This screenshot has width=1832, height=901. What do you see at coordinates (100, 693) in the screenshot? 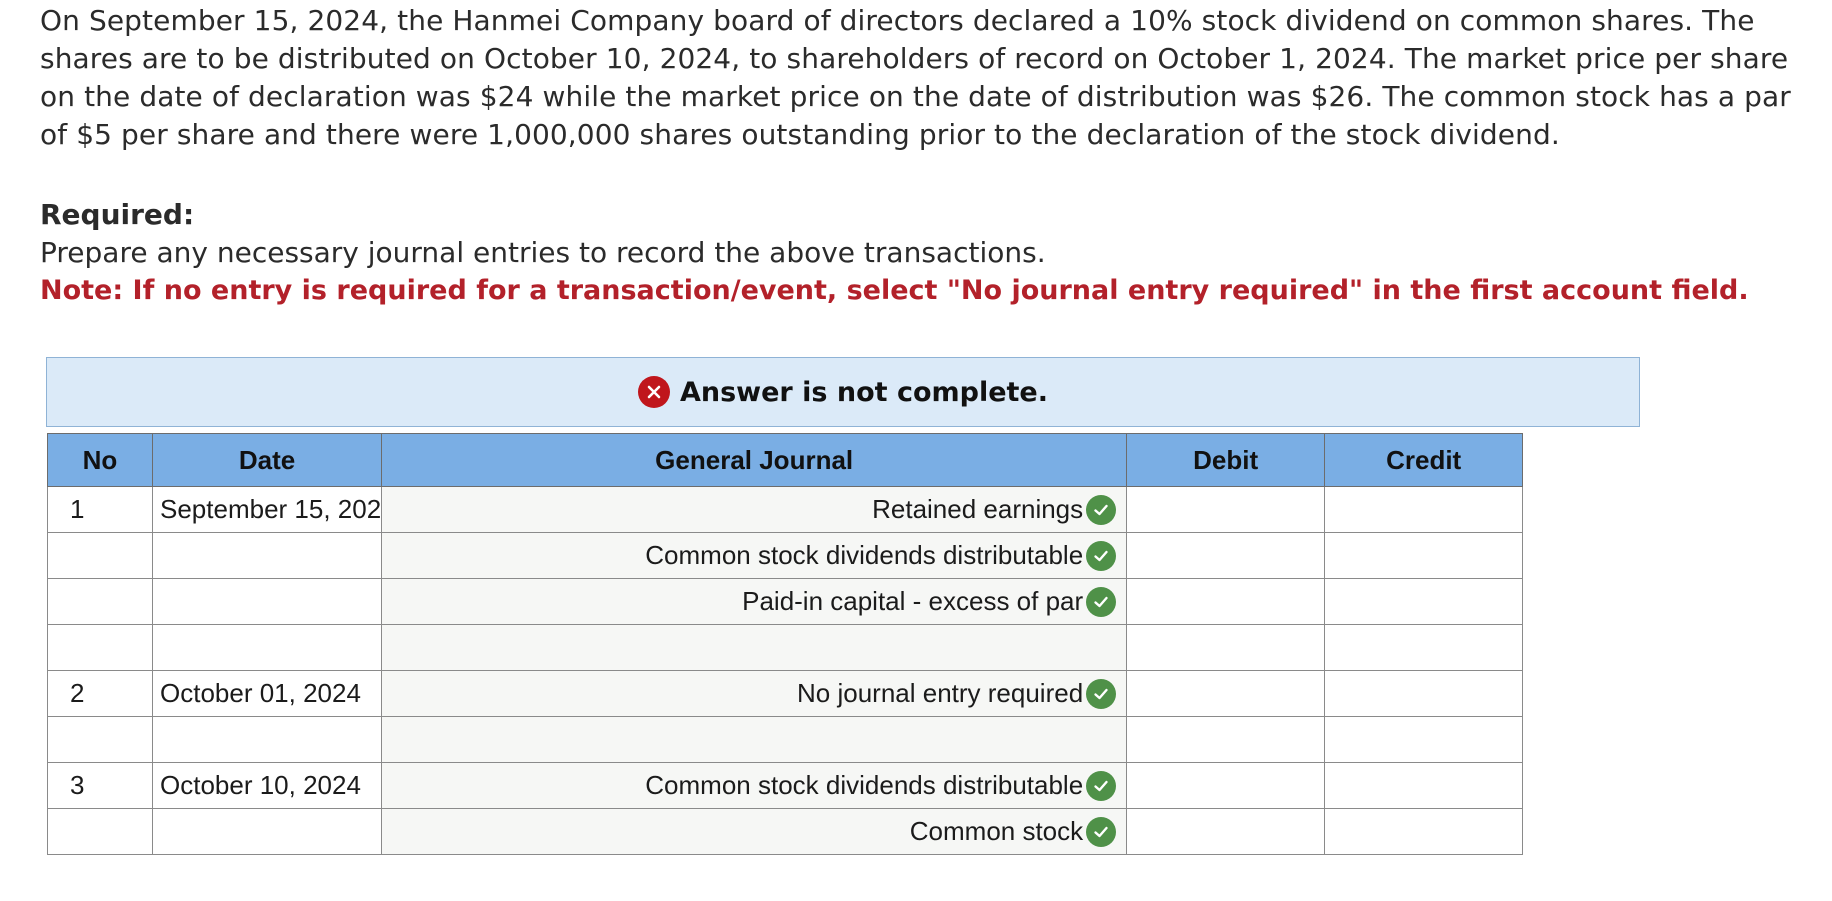
I see `entry-number-cell: 2` at bounding box center [100, 693].